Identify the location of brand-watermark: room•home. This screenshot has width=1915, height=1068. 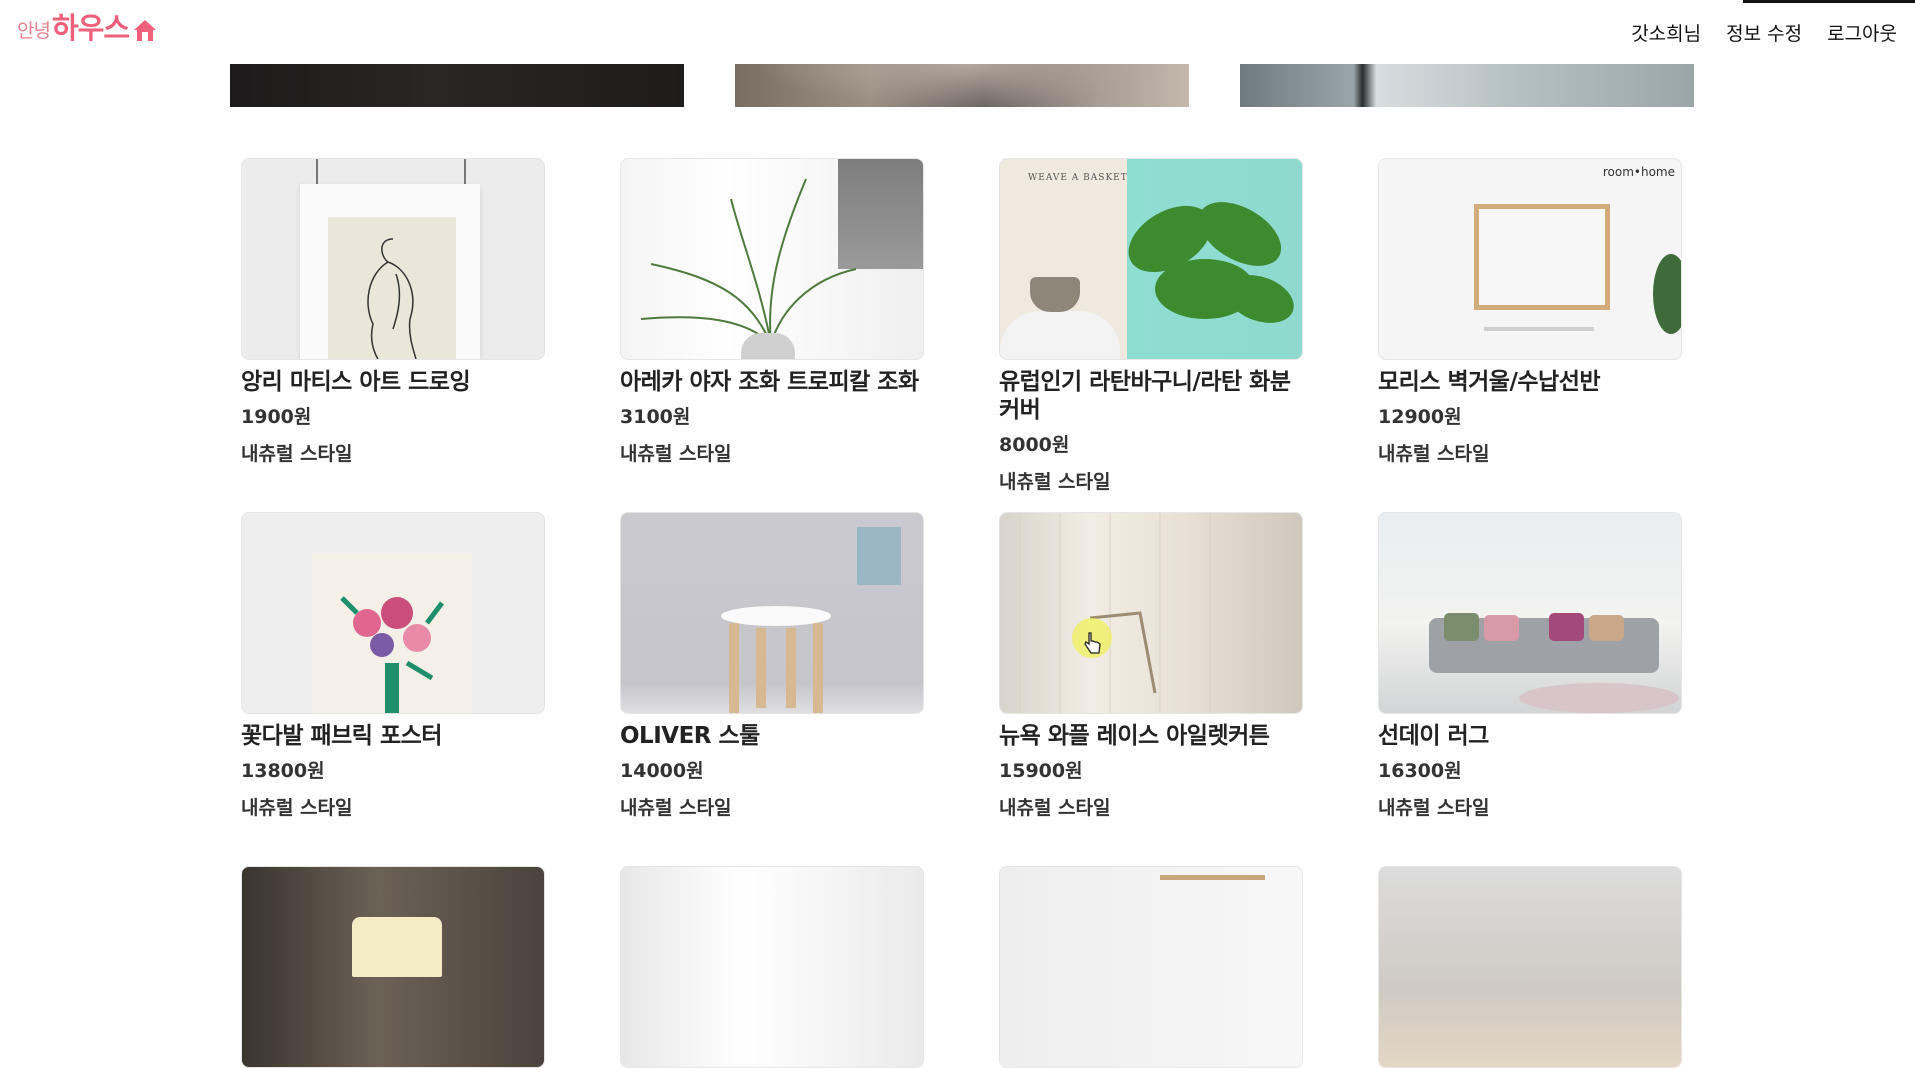
(1638, 172).